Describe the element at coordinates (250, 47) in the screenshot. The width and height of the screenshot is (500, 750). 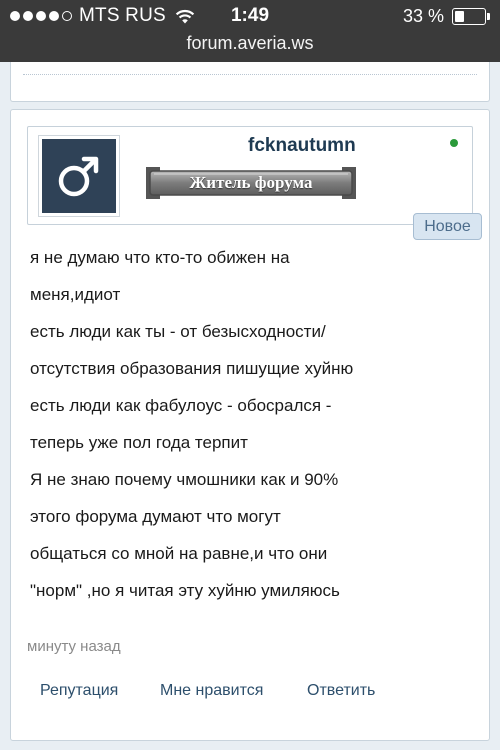
I see `url-bar: forum.averia.ws` at that location.